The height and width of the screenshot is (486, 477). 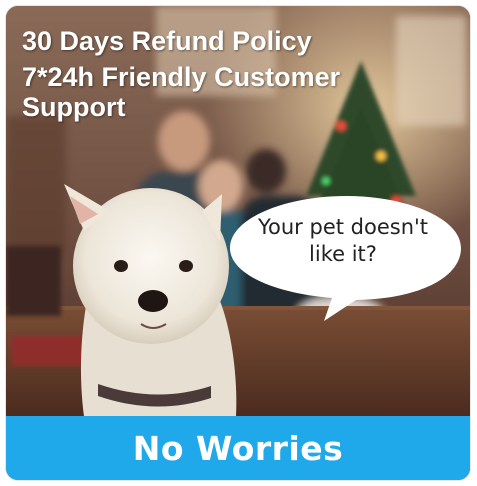 I want to click on no-worries-bar: No Worries, so click(x=238, y=448).